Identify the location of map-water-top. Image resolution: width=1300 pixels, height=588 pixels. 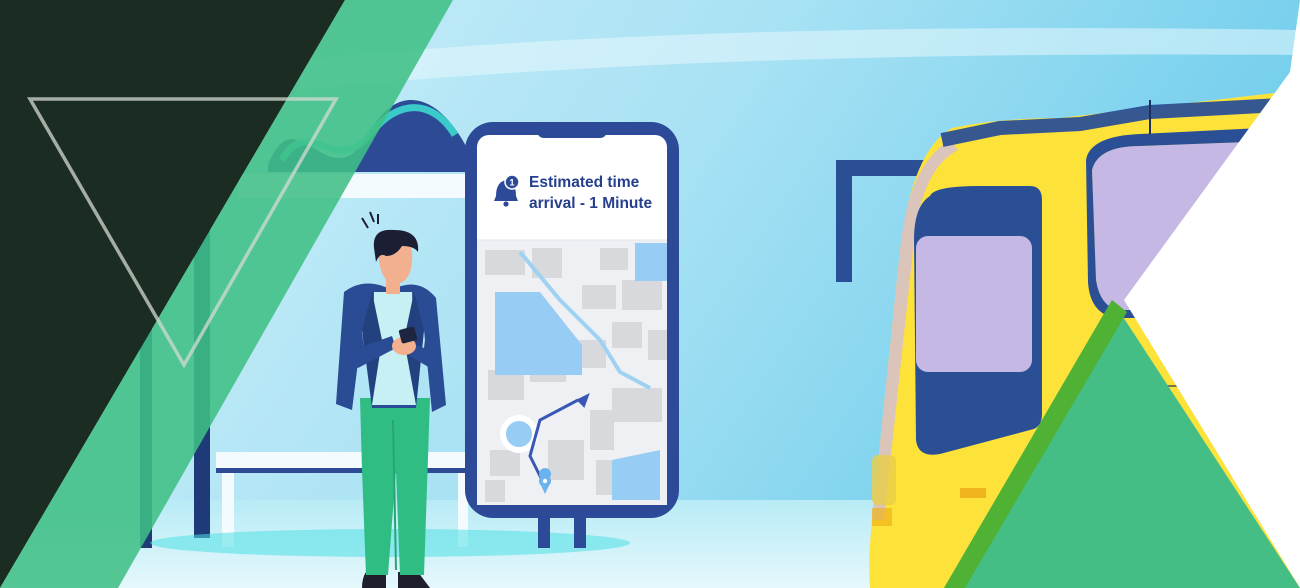
(651, 262).